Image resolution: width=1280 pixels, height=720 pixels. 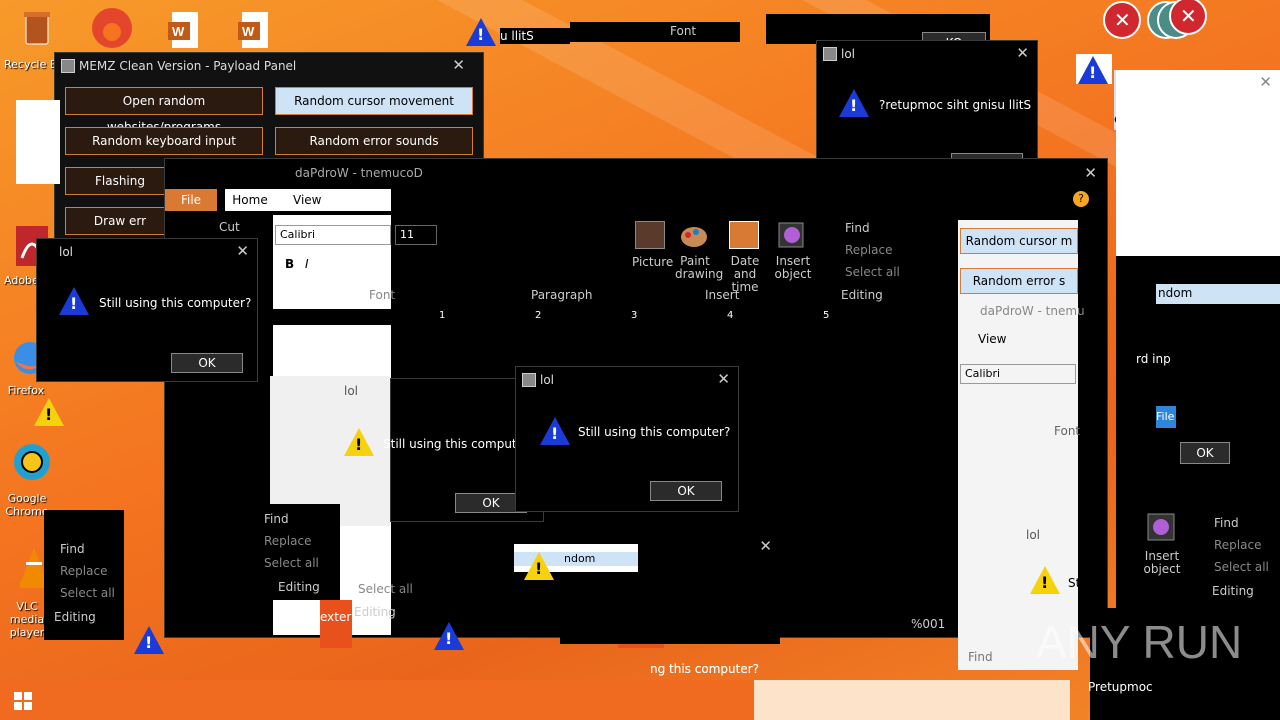 I want to click on random-keyboard-input-button: Random keyboard input, so click(x=164, y=141).